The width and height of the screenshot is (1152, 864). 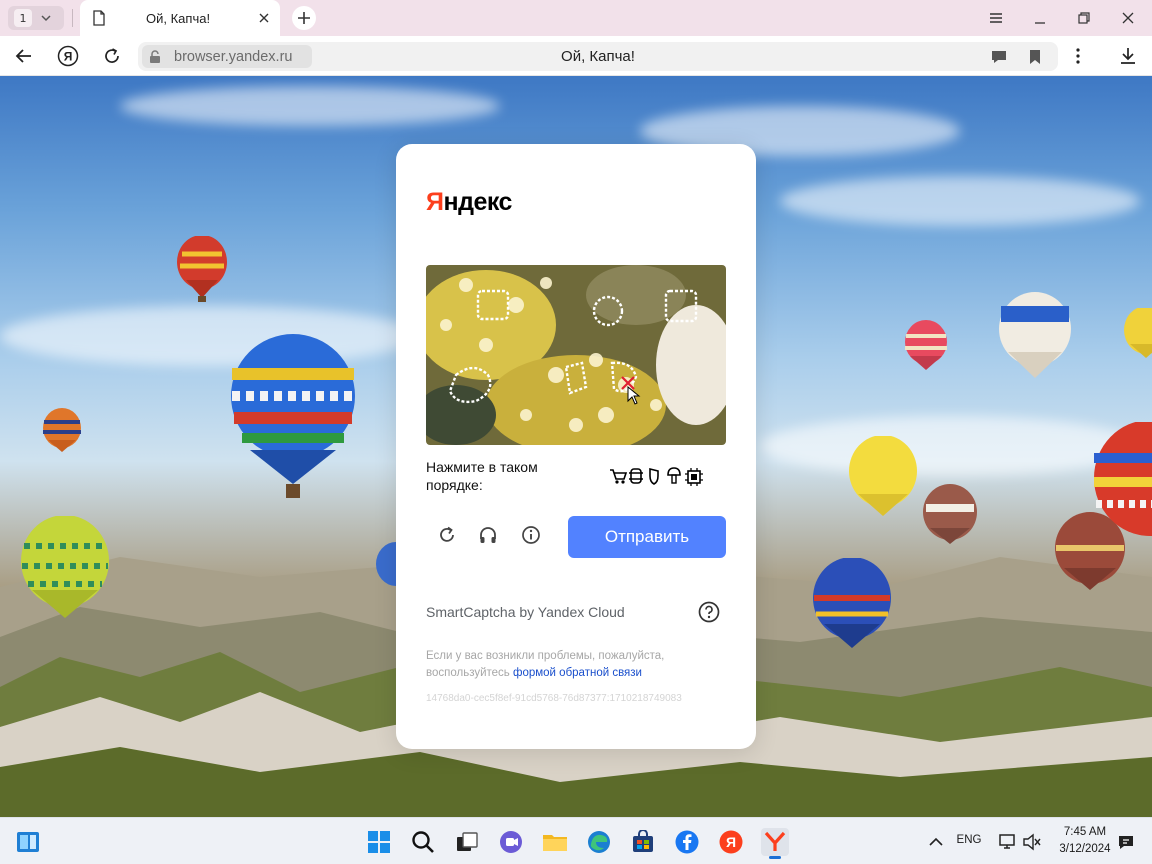 I want to click on smartcaptcha-brand: SmartCaptcha by Yandex Cloud, so click(x=525, y=612).